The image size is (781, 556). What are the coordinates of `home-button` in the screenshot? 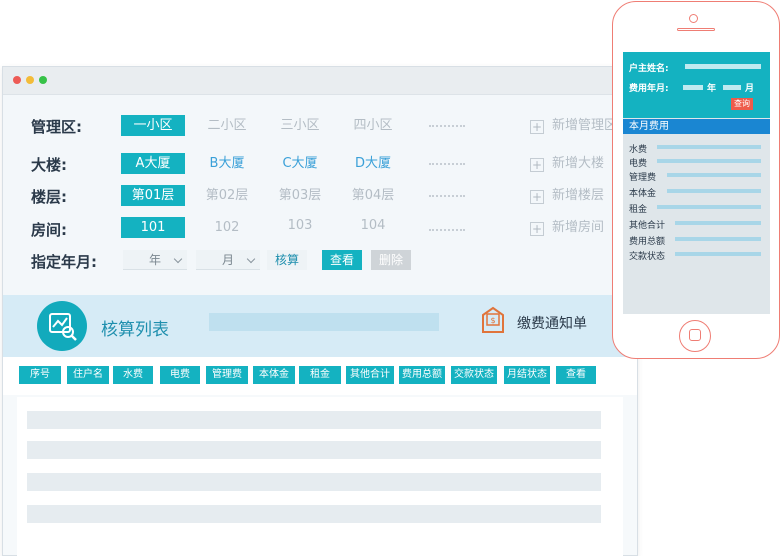 It's located at (695, 336).